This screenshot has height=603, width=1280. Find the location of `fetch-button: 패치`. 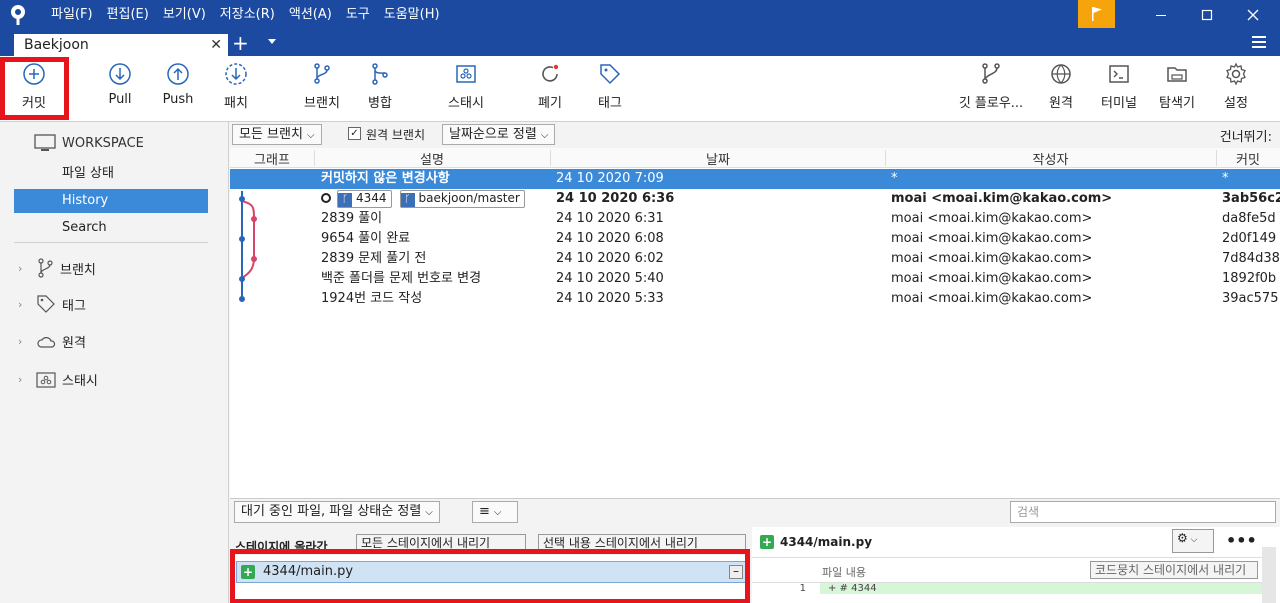

fetch-button: 패치 is located at coordinates (236, 86).